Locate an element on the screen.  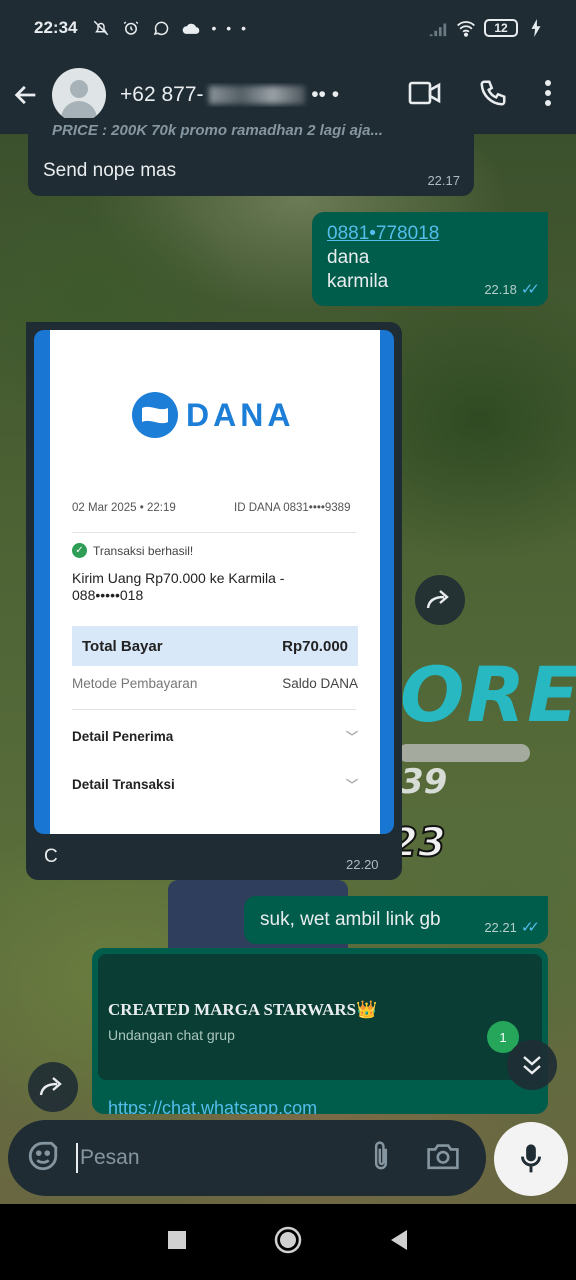
mic-icon is located at coordinates (531, 1158).